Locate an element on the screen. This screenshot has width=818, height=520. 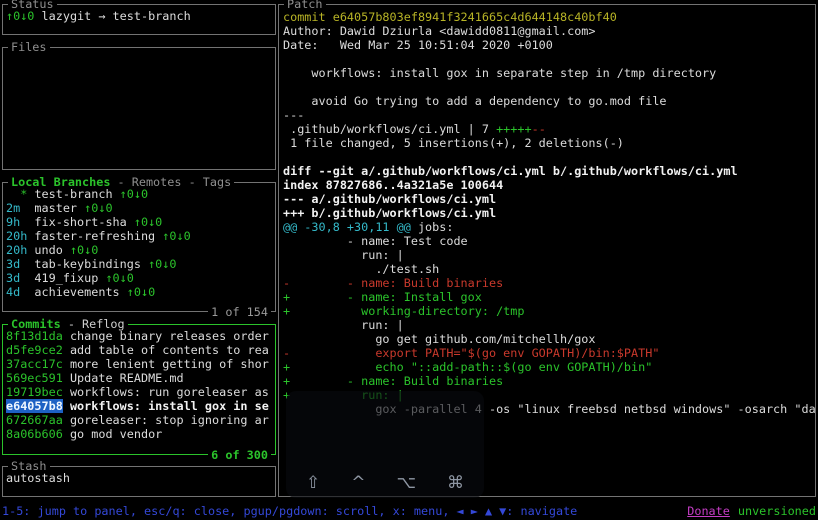
commit-sha: 569ec591 is located at coordinates (34, 378).